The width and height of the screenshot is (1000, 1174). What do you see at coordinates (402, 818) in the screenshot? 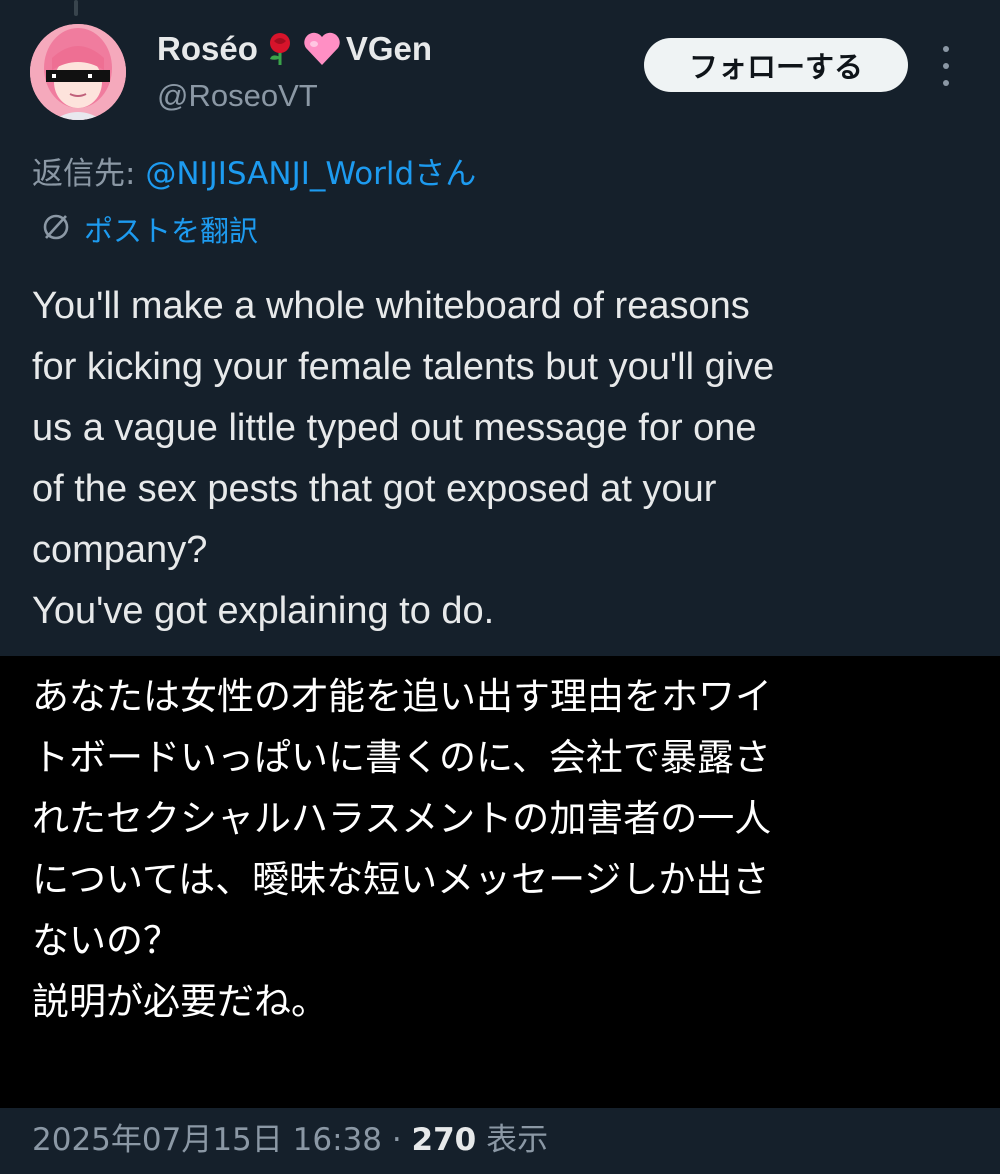
I see `translated-text-line: れたセクシャルハラスメントの加害者の一人` at bounding box center [402, 818].